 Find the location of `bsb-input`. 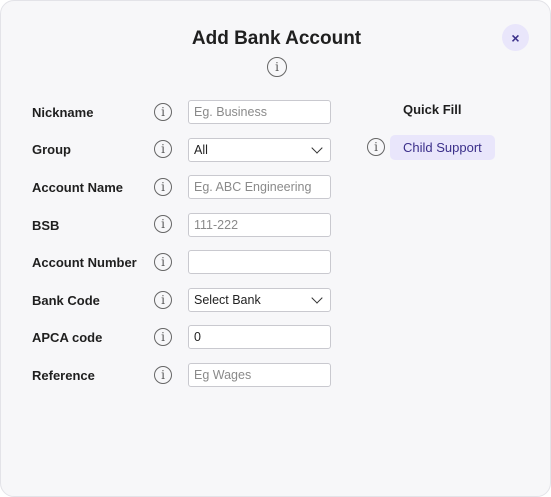

bsb-input is located at coordinates (259, 225).